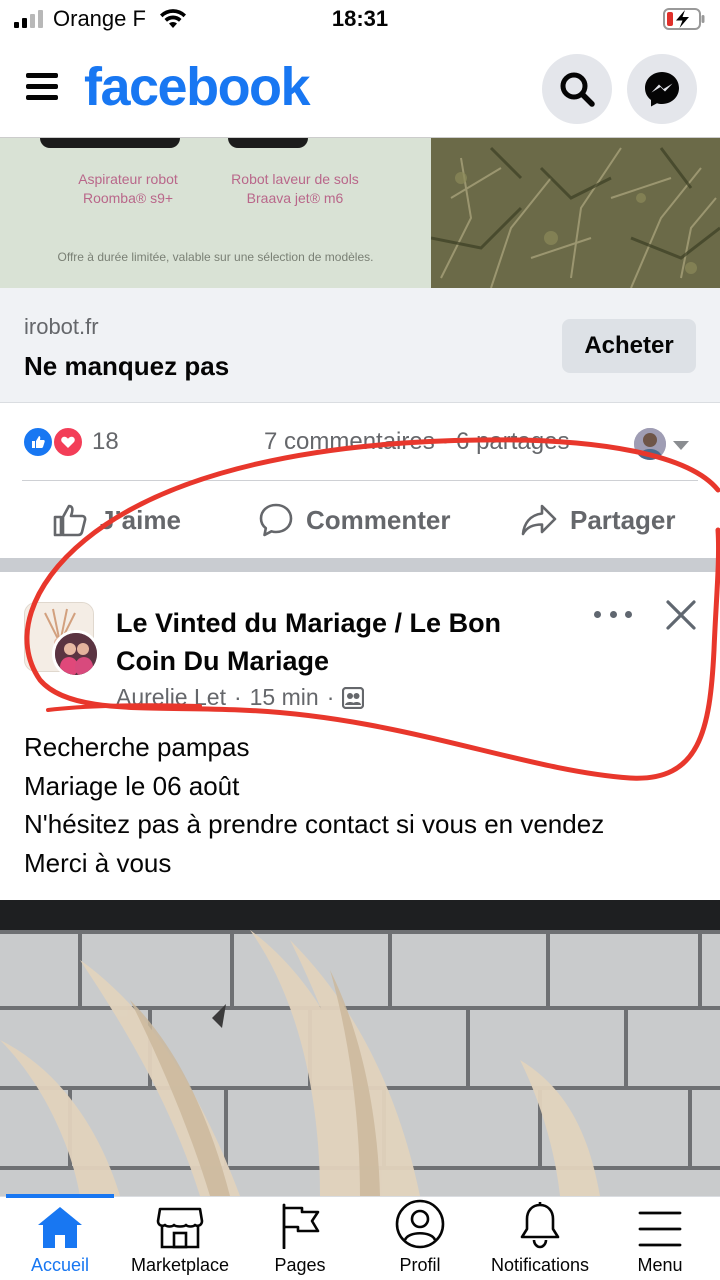  Describe the element at coordinates (132, 785) in the screenshot. I see `post-text-line: Mariage le 06 août` at that location.